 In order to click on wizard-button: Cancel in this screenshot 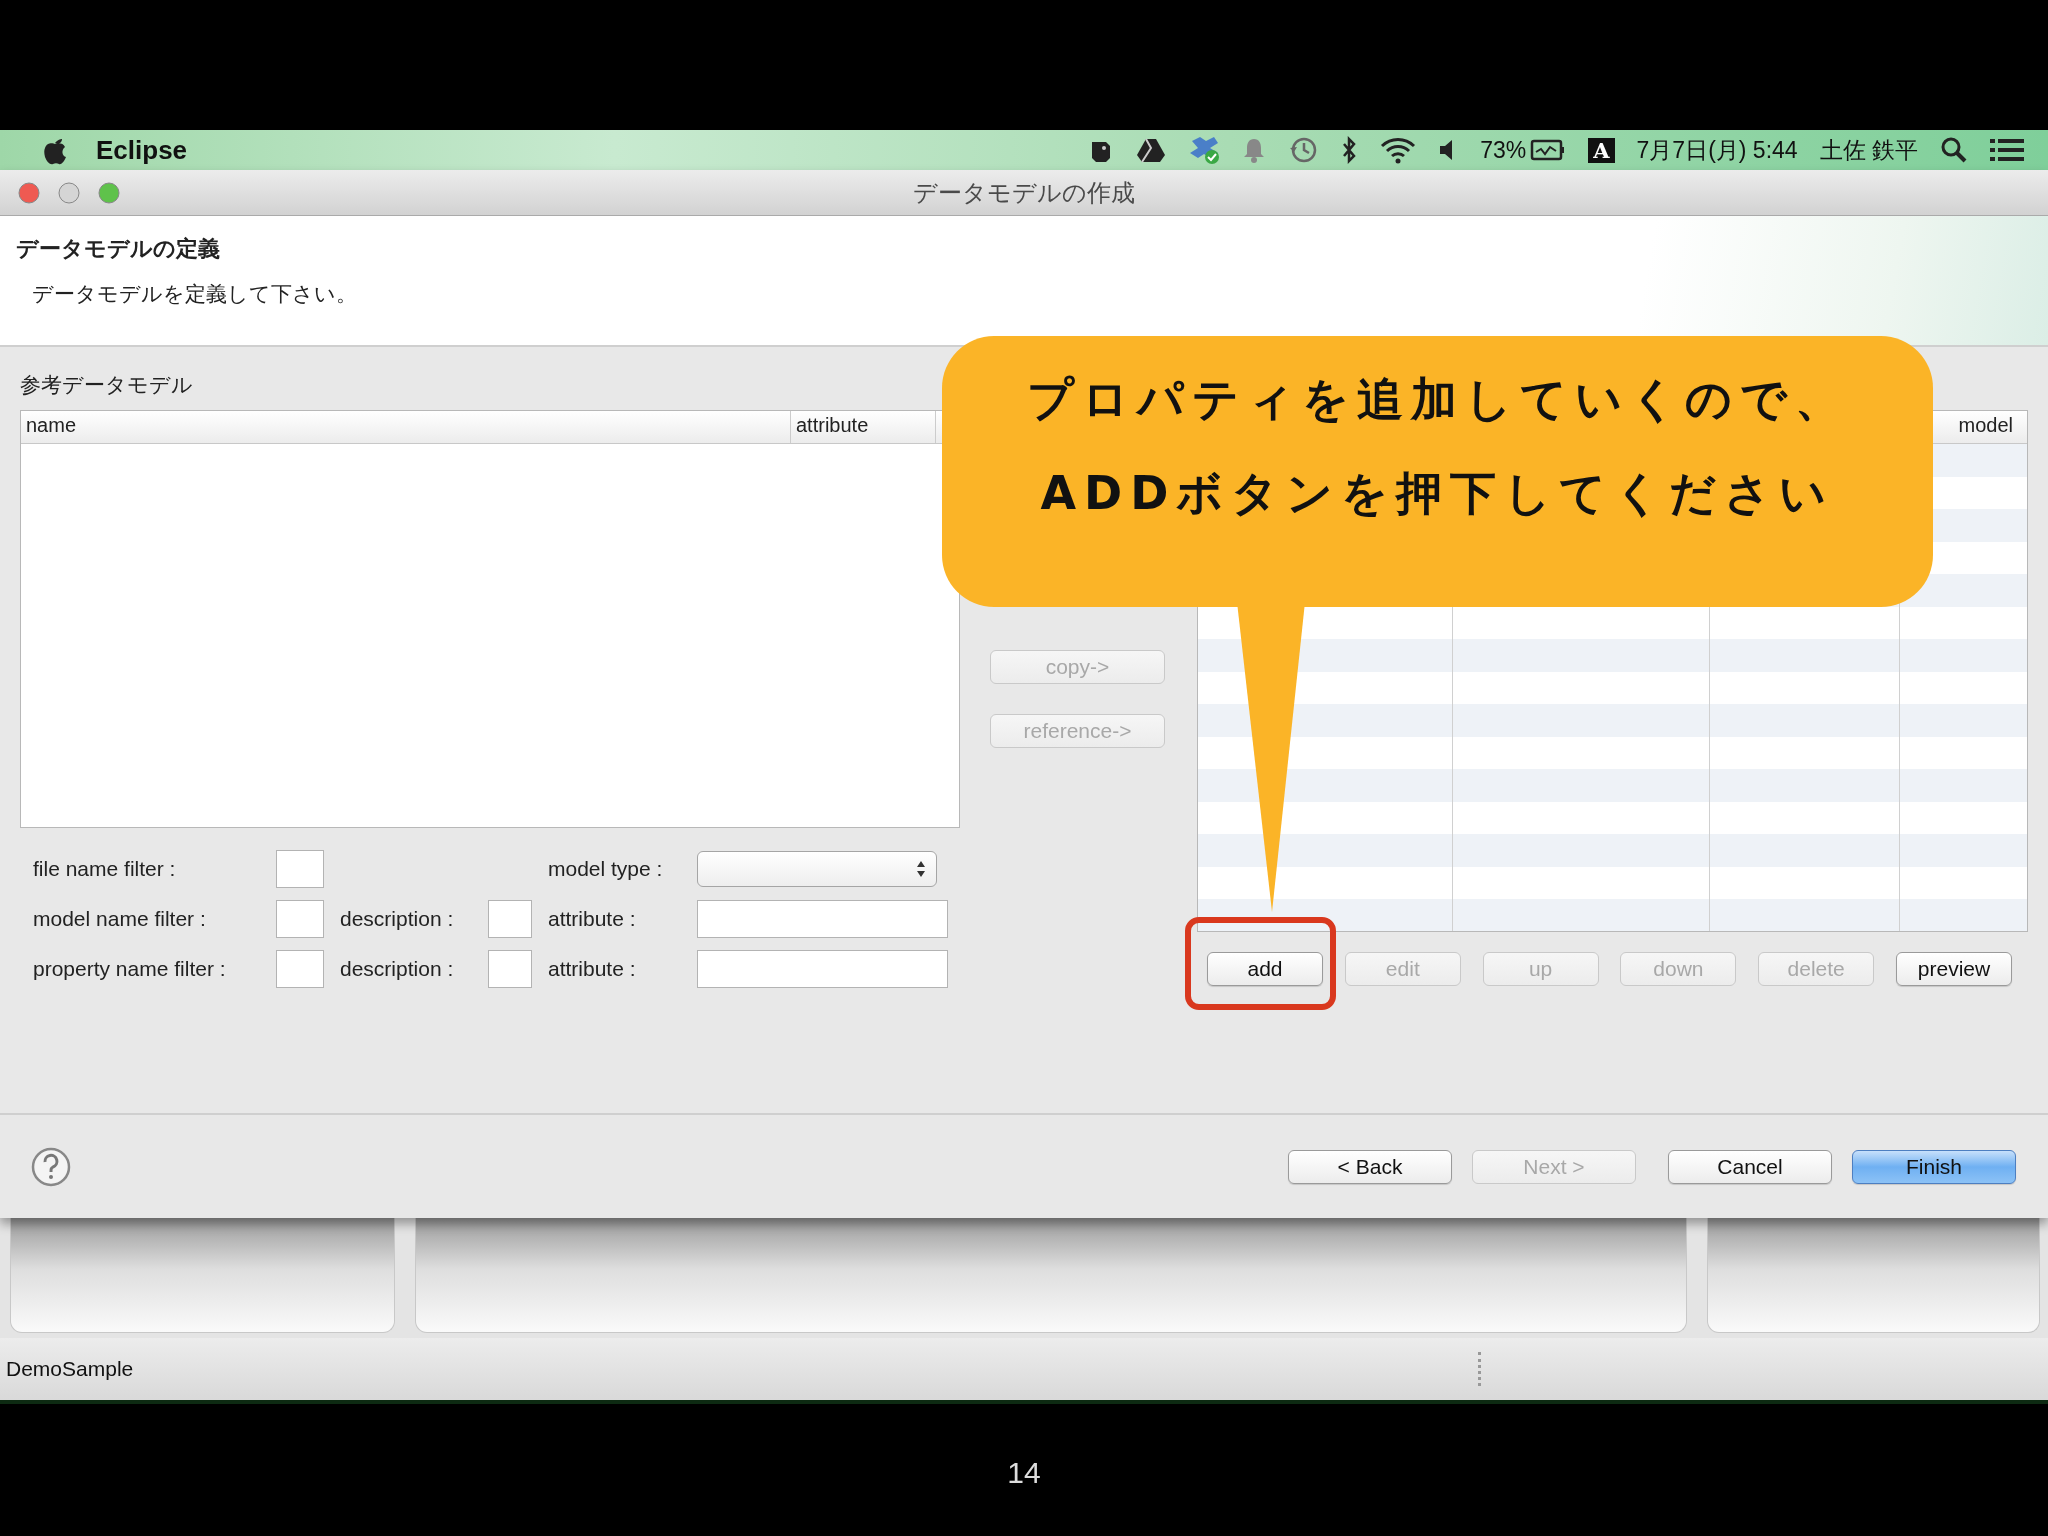, I will do `click(1750, 1166)`.